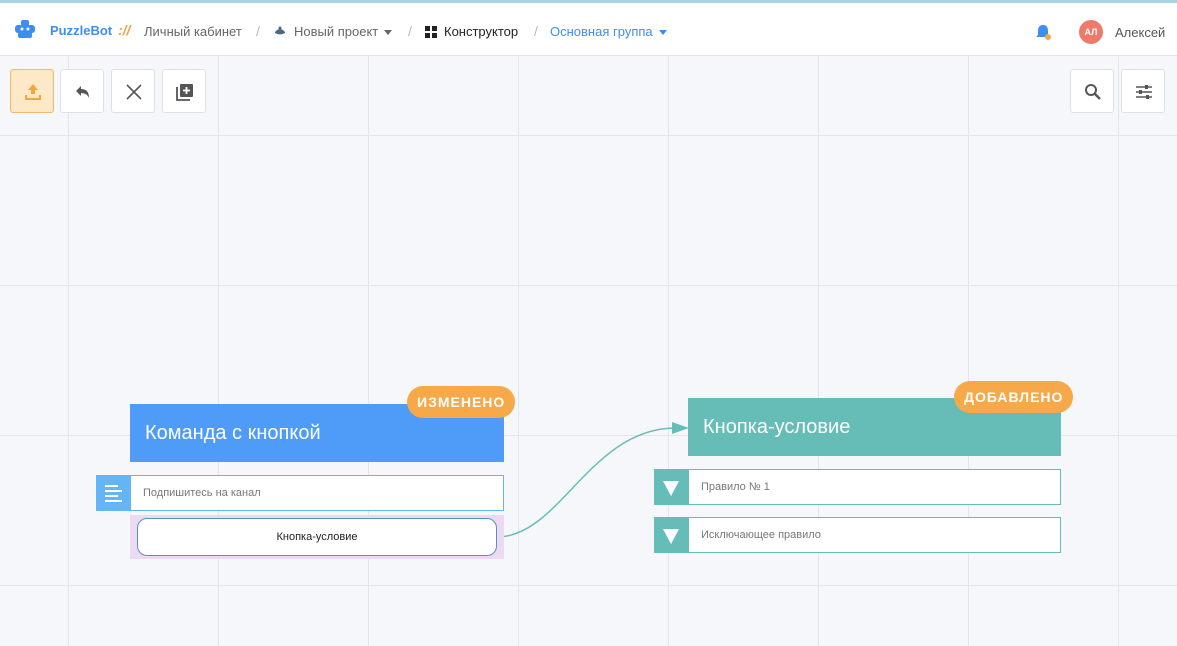 This screenshot has height=646, width=1177. What do you see at coordinates (777, 427) in the screenshot?
I see `condition-node-title: Кнопка-условие` at bounding box center [777, 427].